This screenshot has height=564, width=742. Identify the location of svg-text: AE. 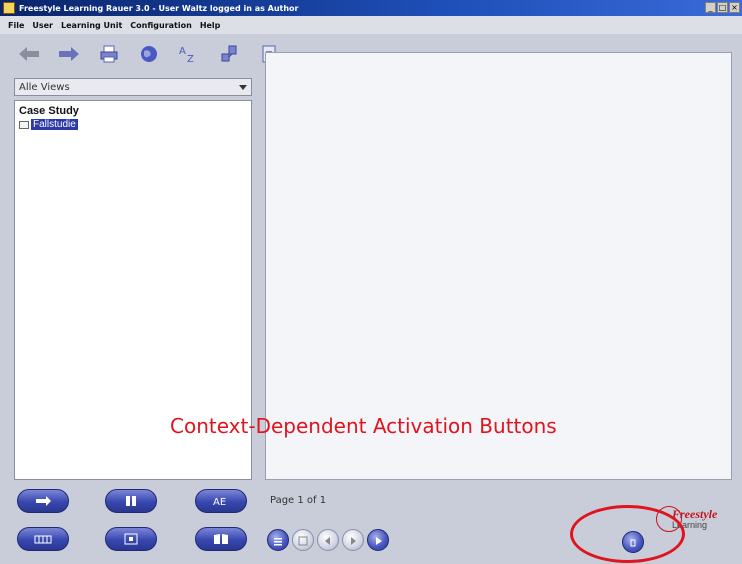
(219, 502).